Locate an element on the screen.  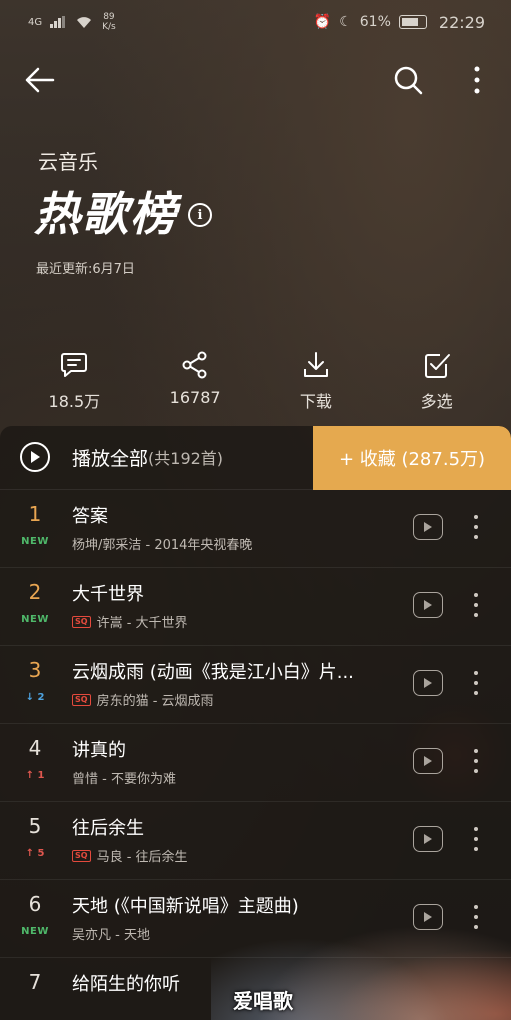
rank-trend: ↑ 1 is located at coordinates (35, 775).